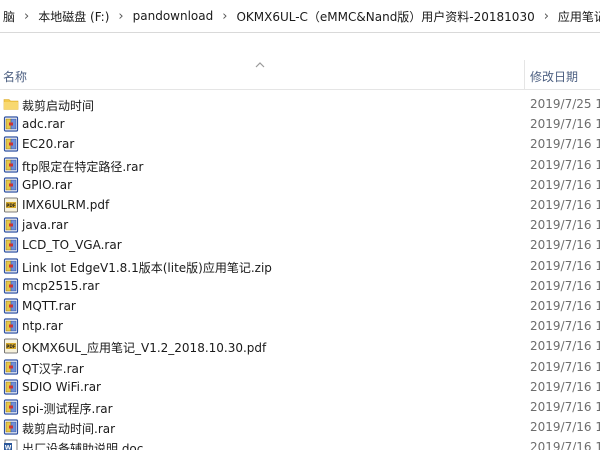 The height and width of the screenshot is (450, 600). Describe the element at coordinates (300, 306) in the screenshot. I see `file-row: MQTT.rar 2019/7/16 11` at that location.